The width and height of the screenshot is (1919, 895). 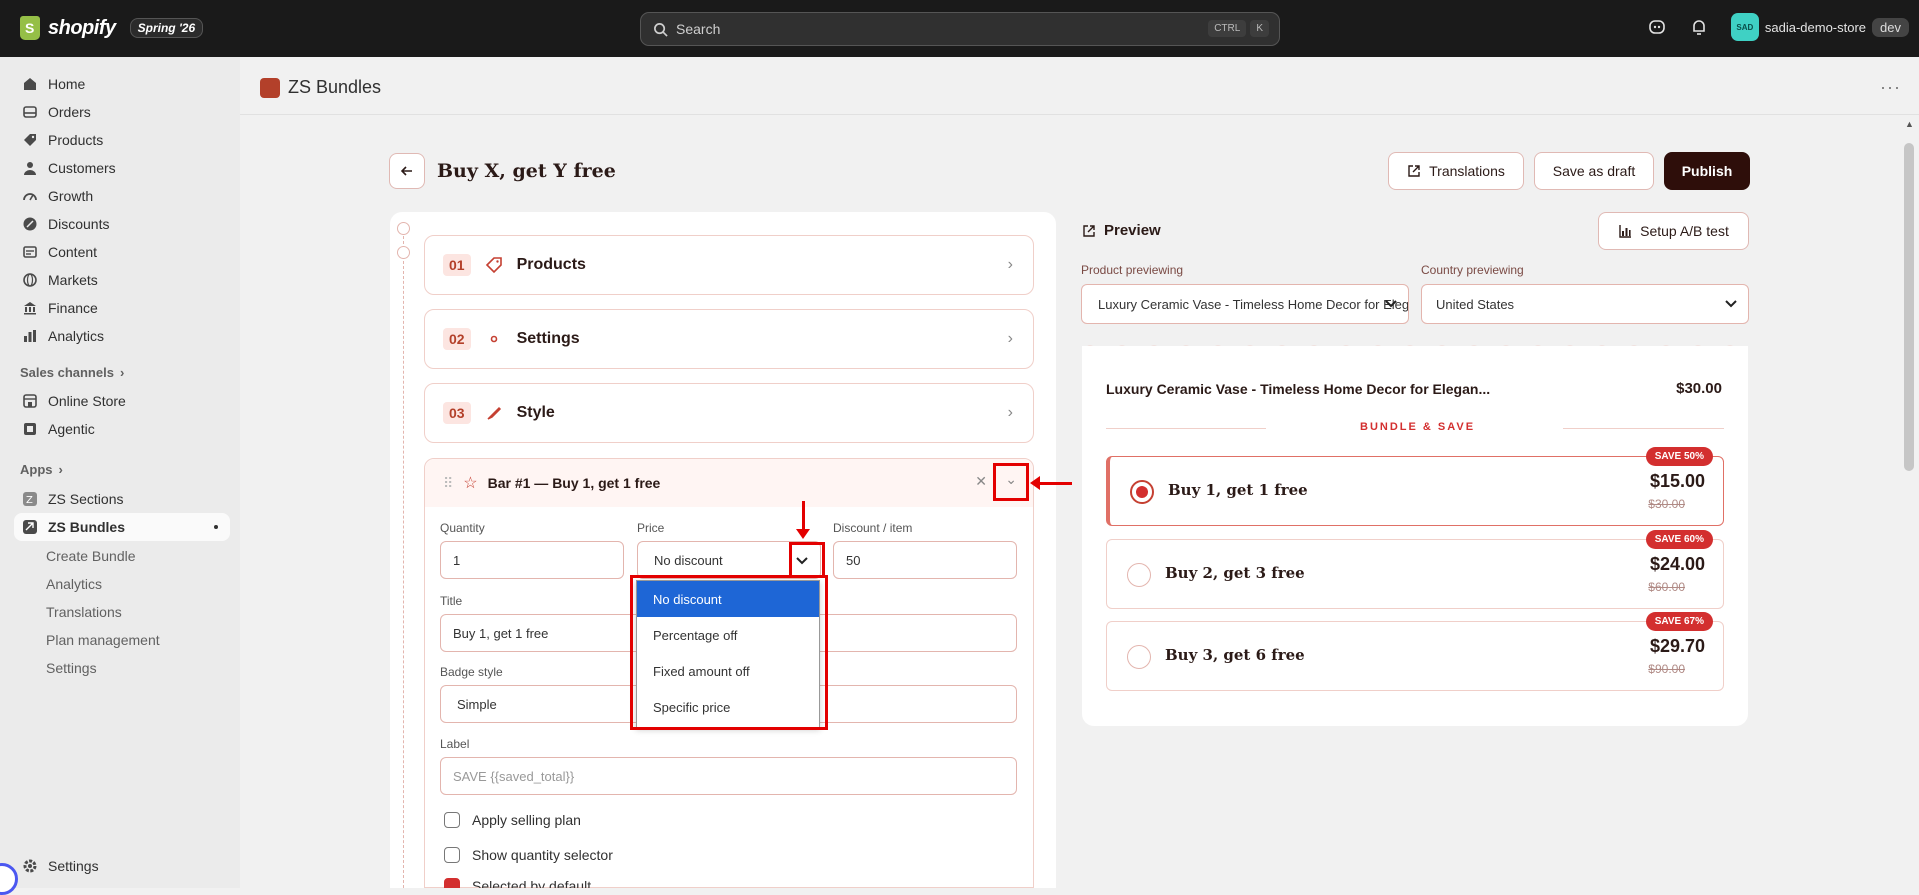 What do you see at coordinates (1467, 171) in the screenshot?
I see `translations-label: Translations` at bounding box center [1467, 171].